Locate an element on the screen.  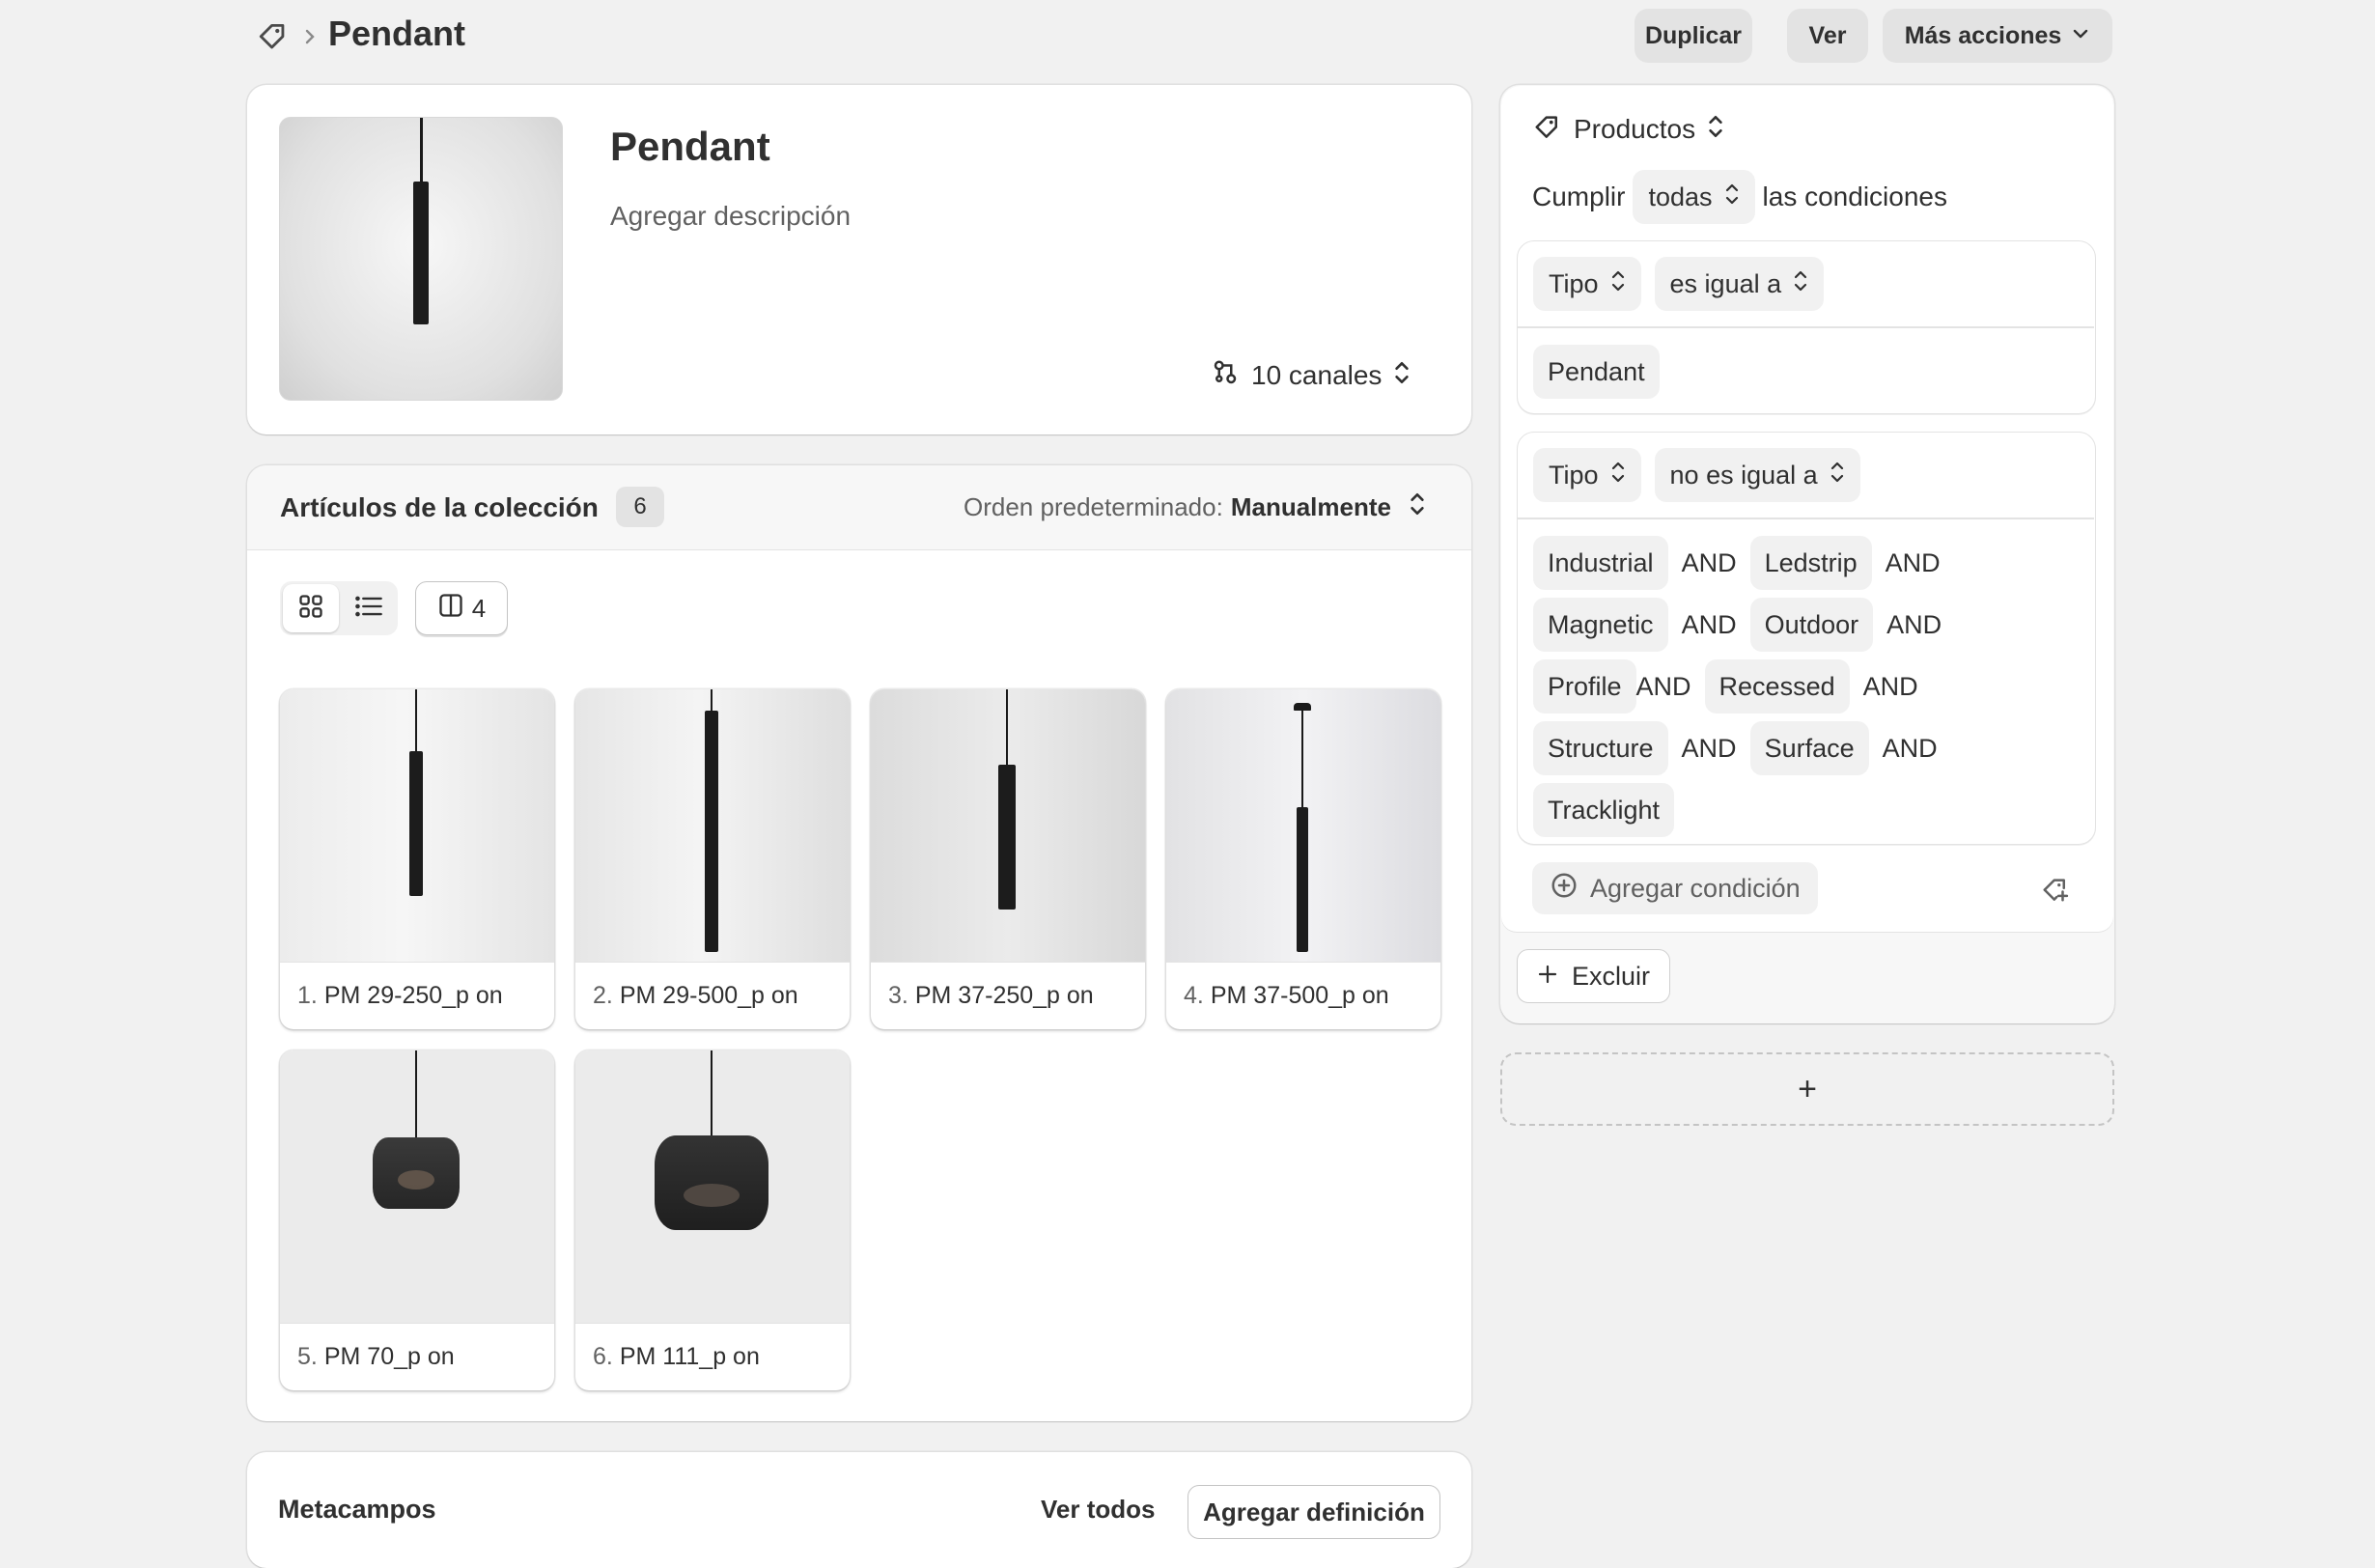
channels-selector: 10 canales is located at coordinates (1311, 376).